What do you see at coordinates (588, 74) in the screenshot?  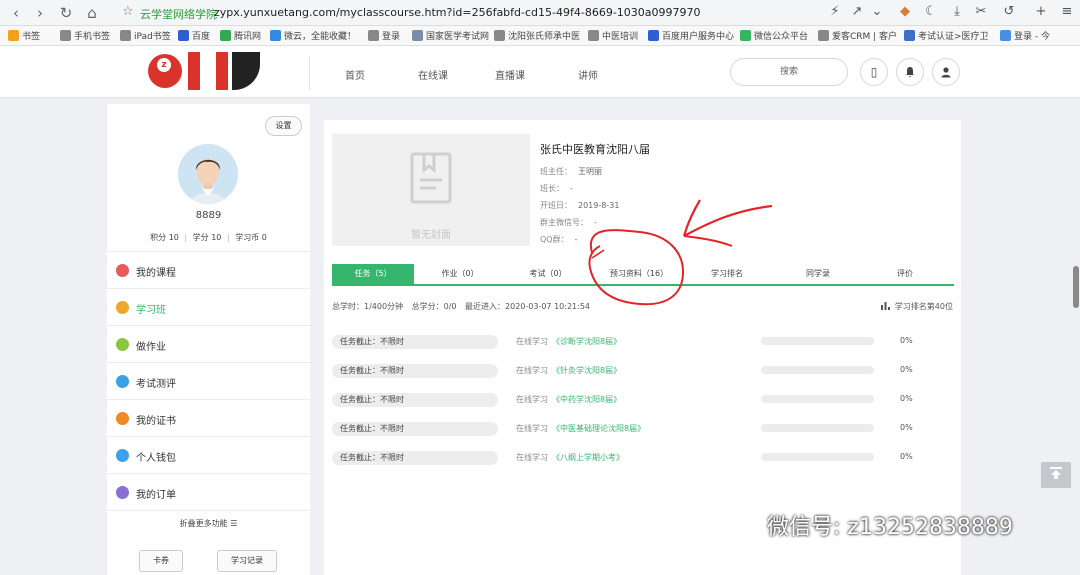 I see `nav-lecturer: 讲师` at bounding box center [588, 74].